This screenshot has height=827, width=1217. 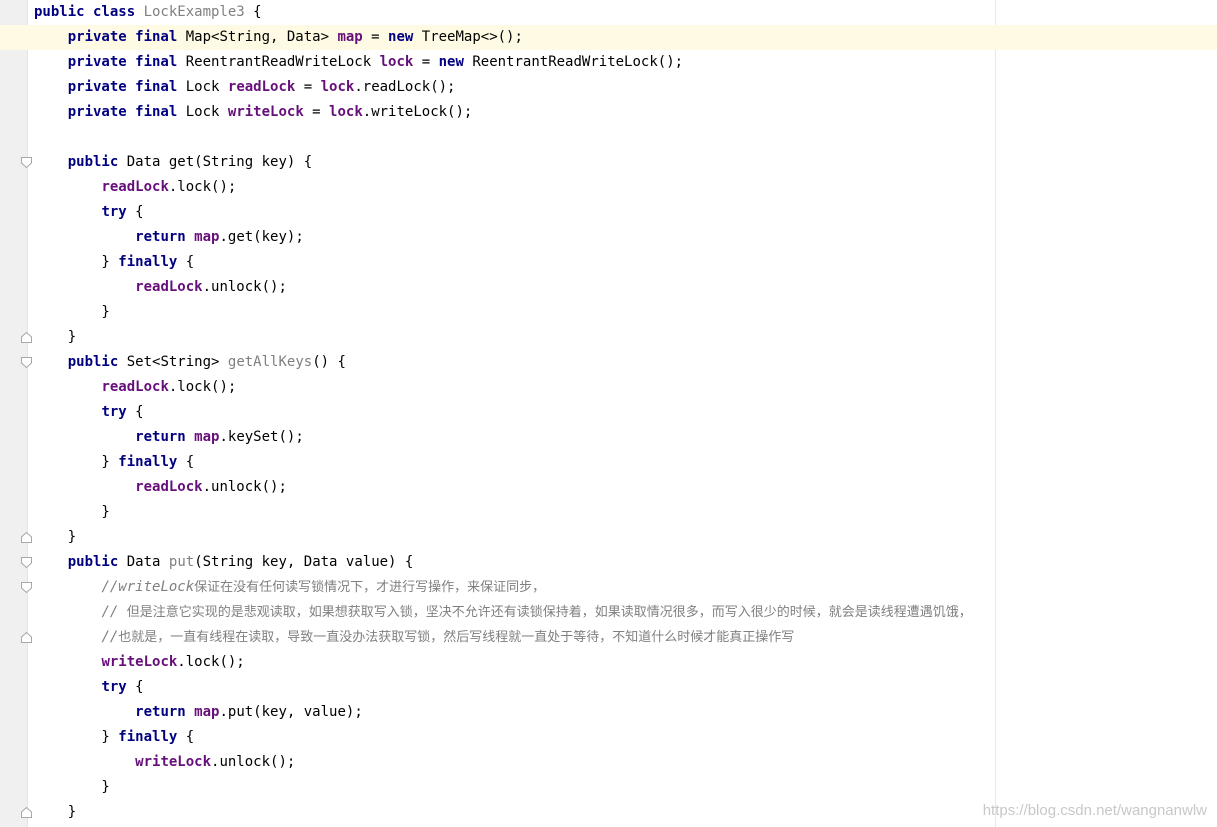 What do you see at coordinates (417, 112) in the screenshot?
I see `code-token: .writeLock();` at bounding box center [417, 112].